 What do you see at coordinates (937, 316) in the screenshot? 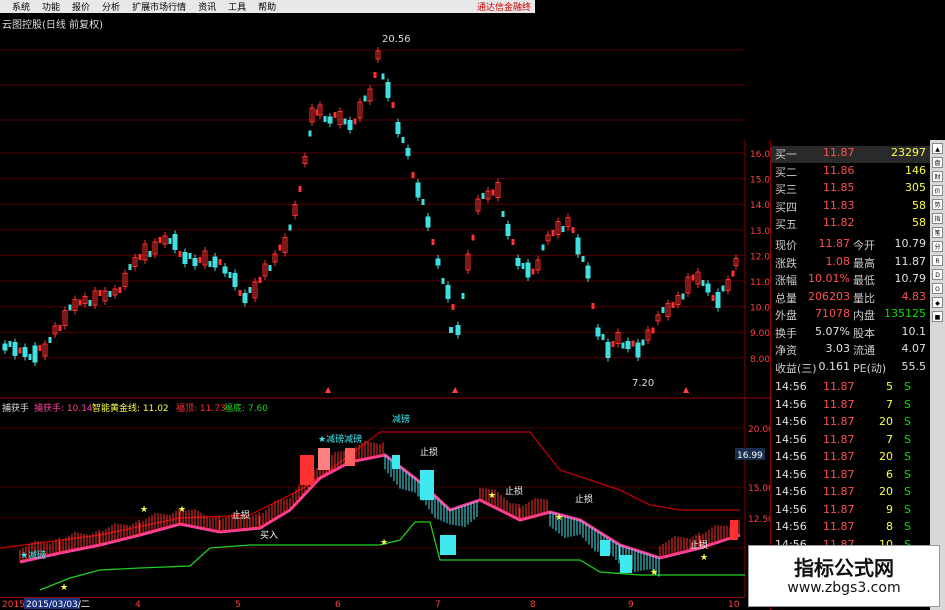
I see `toolbar-button: ■` at bounding box center [937, 316].